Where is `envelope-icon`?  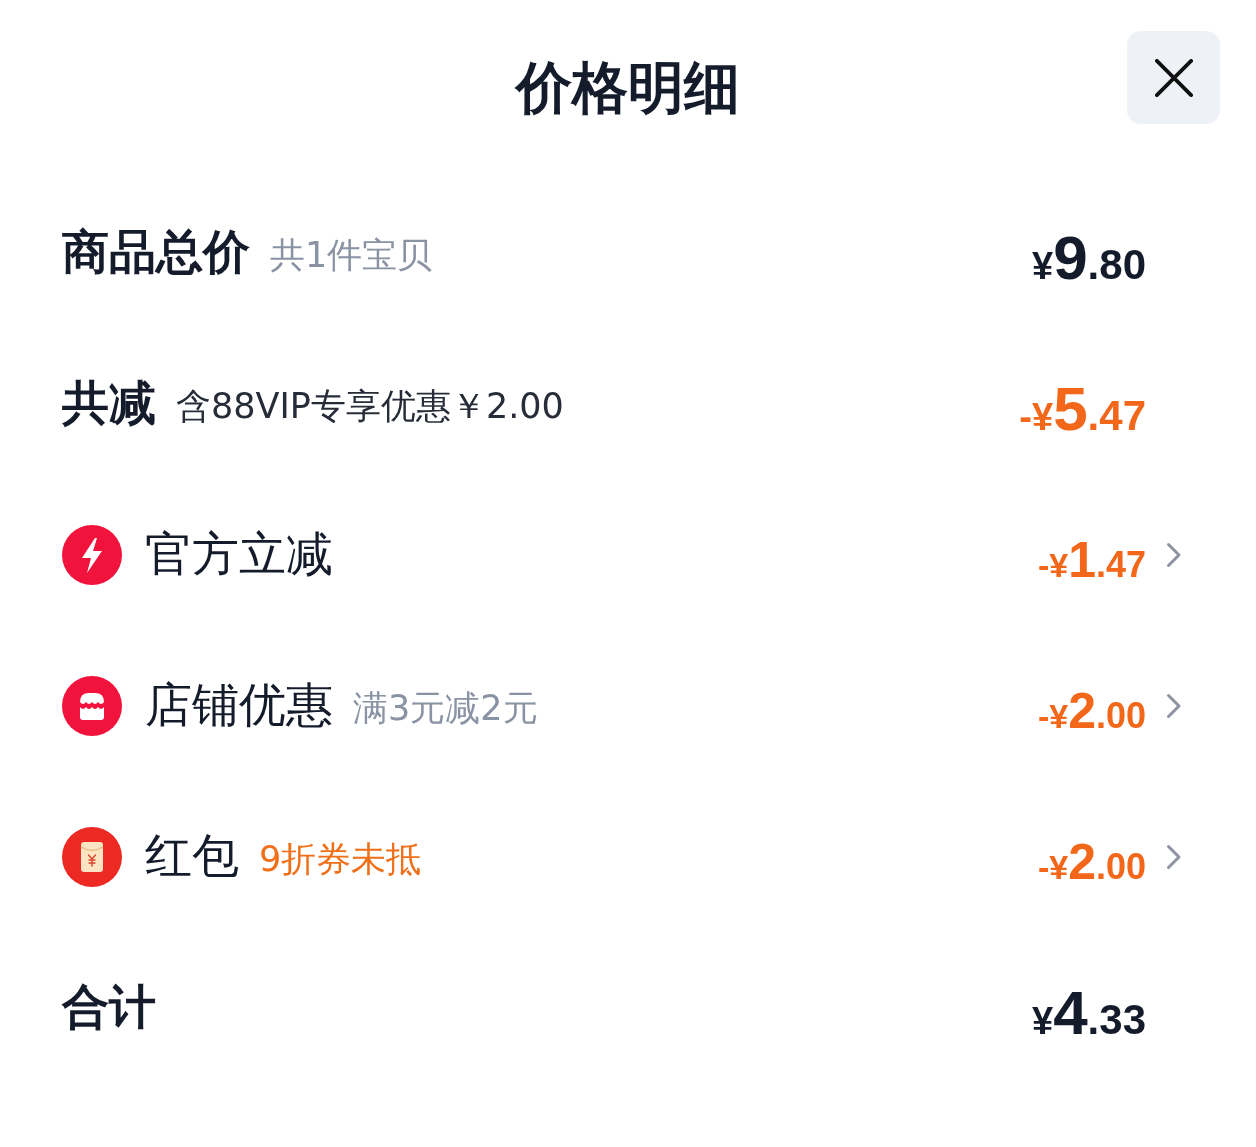 envelope-icon is located at coordinates (92, 856).